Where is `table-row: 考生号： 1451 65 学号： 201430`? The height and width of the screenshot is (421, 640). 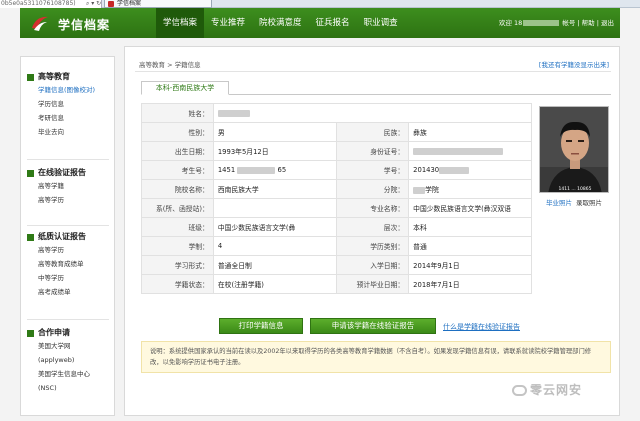 table-row: 考生号： 1451 65 学号： 201430 is located at coordinates (336, 170).